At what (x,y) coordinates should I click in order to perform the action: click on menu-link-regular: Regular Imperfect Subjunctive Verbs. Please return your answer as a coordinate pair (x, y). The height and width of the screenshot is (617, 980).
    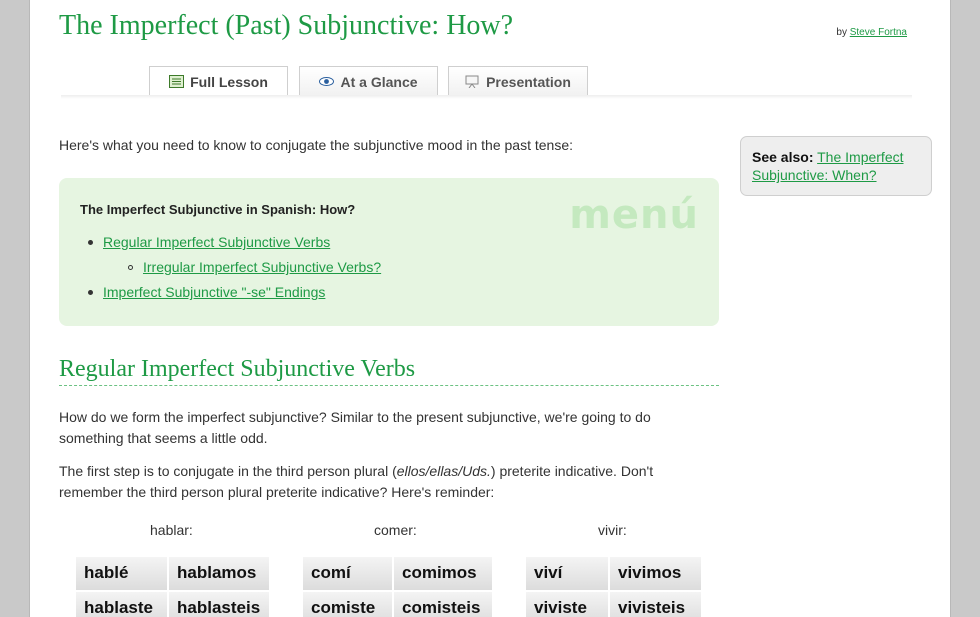
    Looking at the image, I should click on (216, 242).